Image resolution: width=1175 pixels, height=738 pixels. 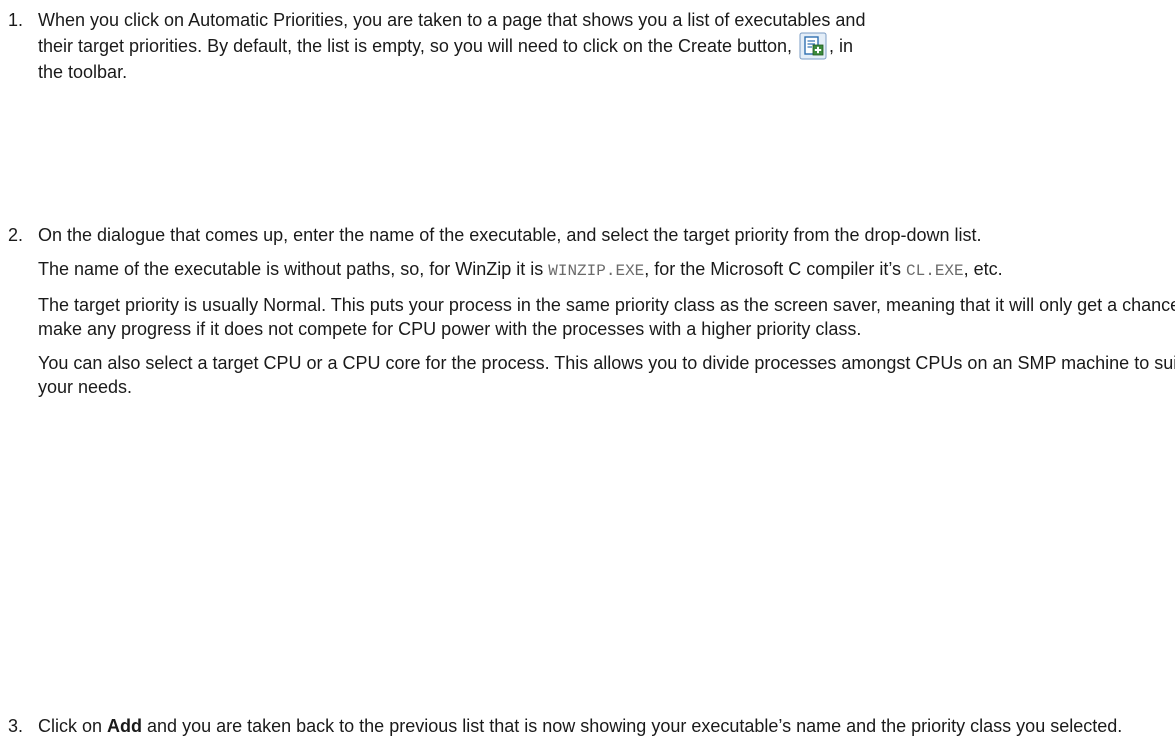 I want to click on step-number: 2., so click(x=16, y=235).